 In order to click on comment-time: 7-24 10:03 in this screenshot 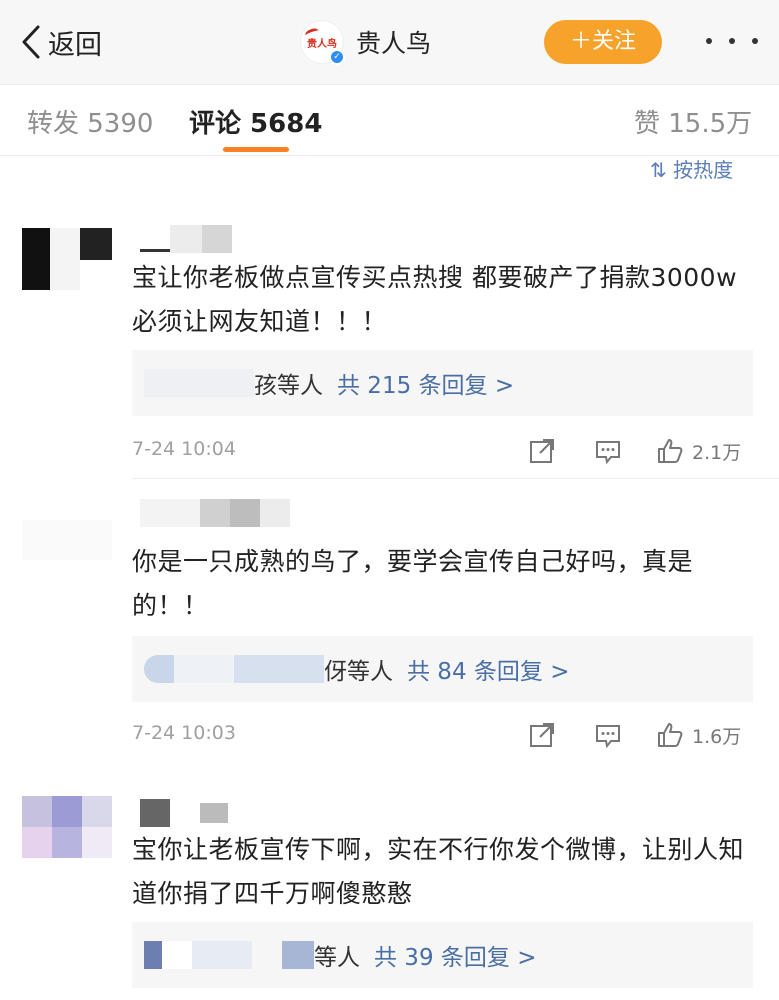, I will do `click(184, 733)`.